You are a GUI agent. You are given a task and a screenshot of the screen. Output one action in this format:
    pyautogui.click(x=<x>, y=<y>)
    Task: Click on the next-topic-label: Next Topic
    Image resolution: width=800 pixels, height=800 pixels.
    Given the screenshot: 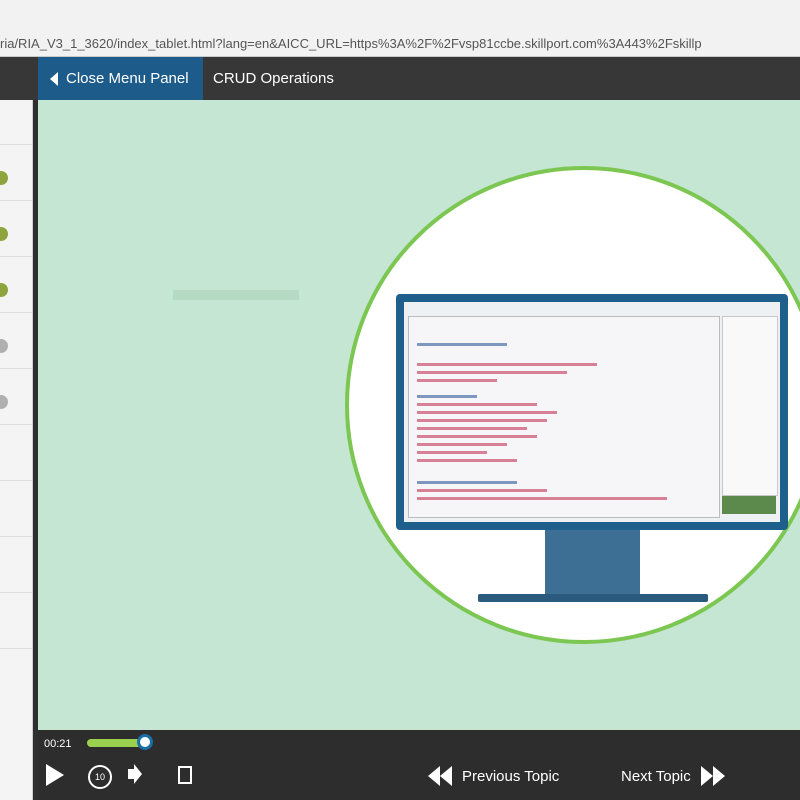 What is the action you would take?
    pyautogui.click(x=656, y=776)
    